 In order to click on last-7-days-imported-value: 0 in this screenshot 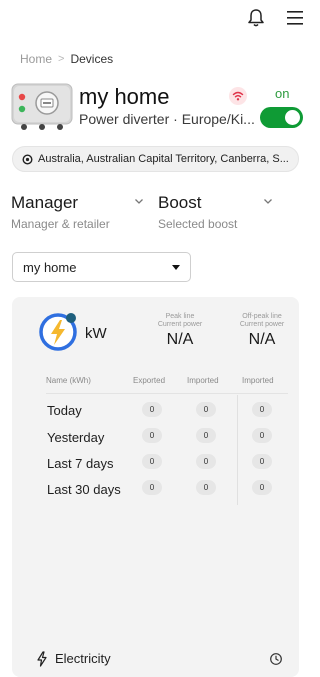, I will do `click(206, 461)`.